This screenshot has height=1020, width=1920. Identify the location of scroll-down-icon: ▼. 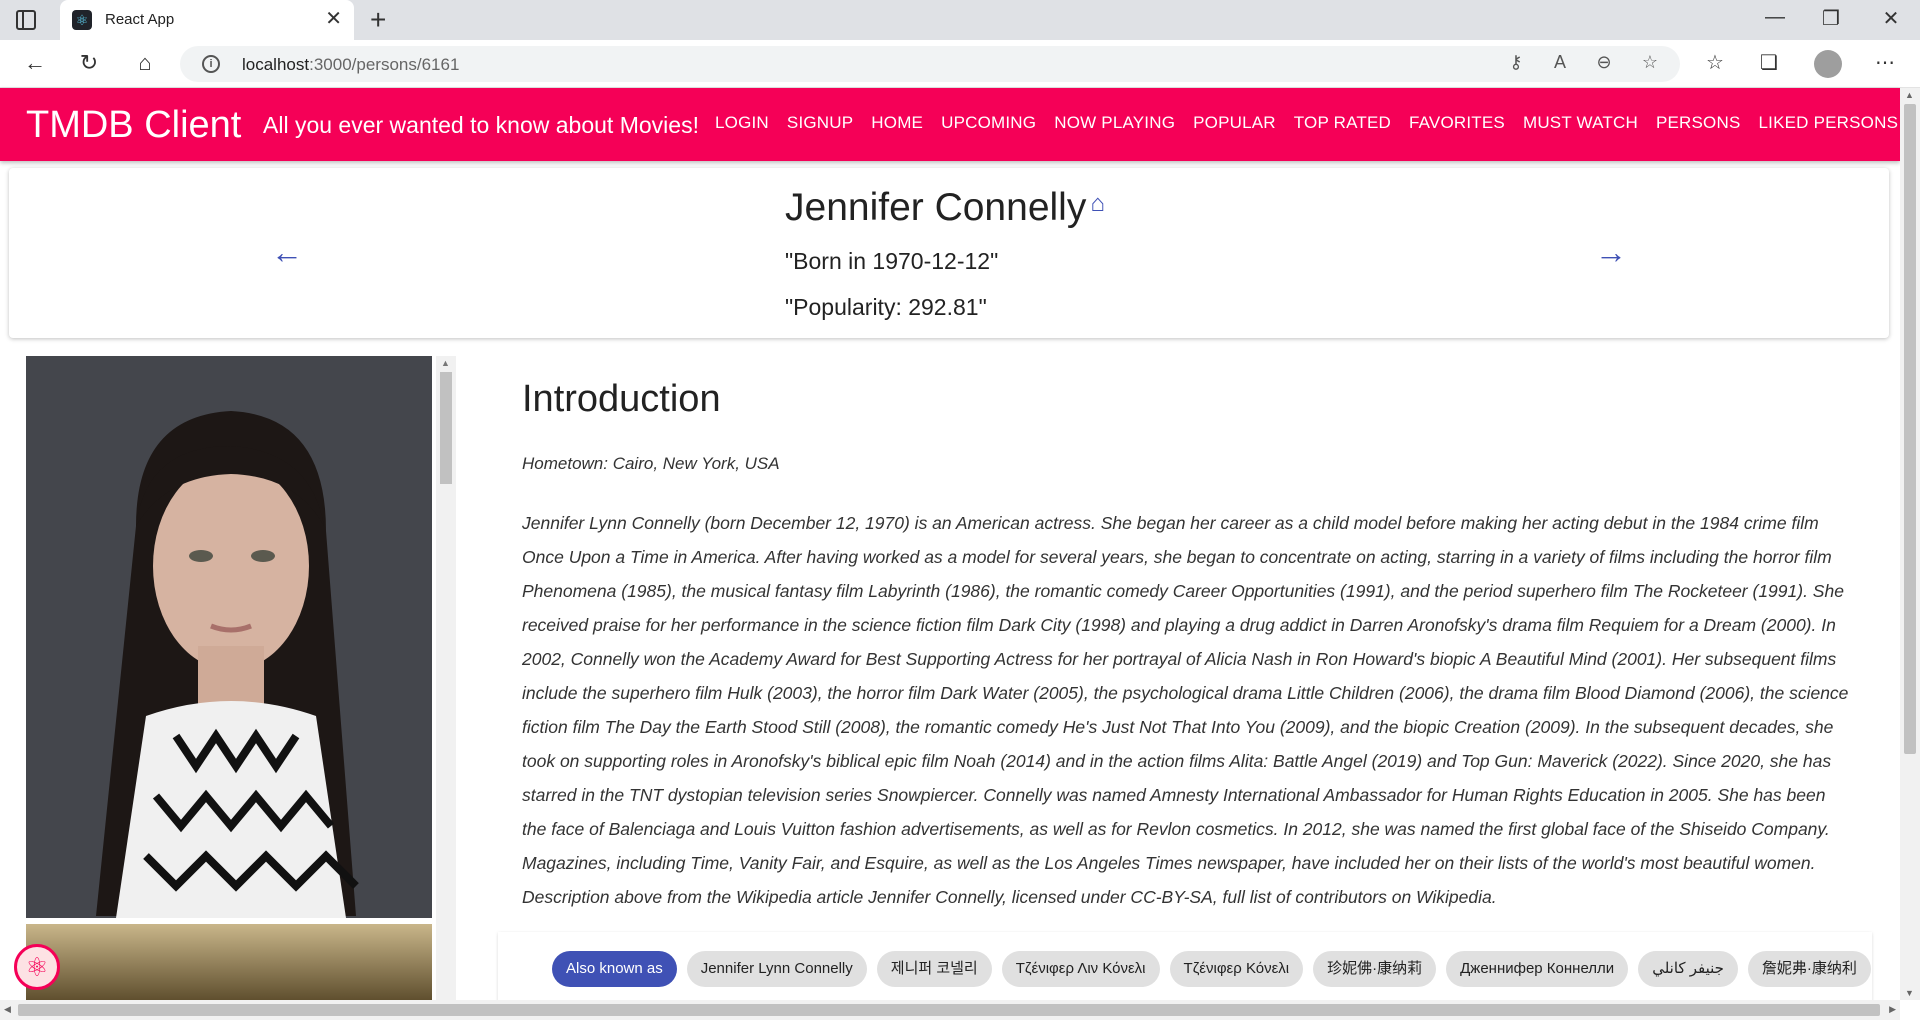
(1909, 993).